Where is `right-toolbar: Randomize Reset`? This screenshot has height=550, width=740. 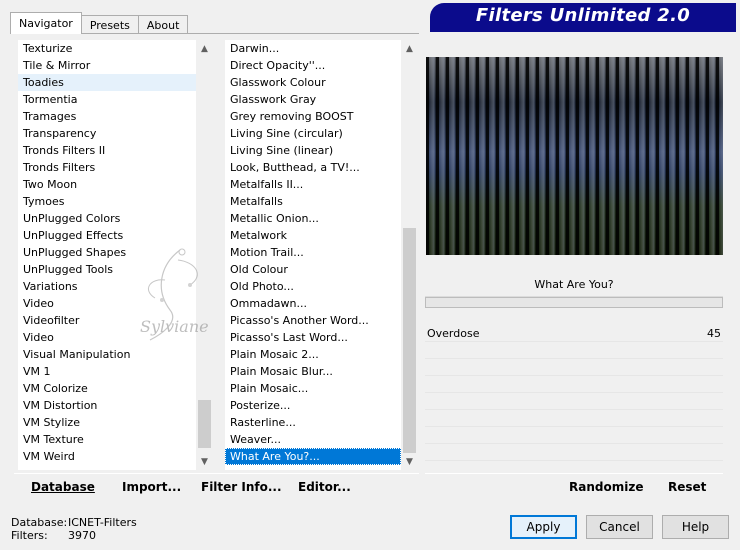 right-toolbar: Randomize Reset is located at coordinates (574, 486).